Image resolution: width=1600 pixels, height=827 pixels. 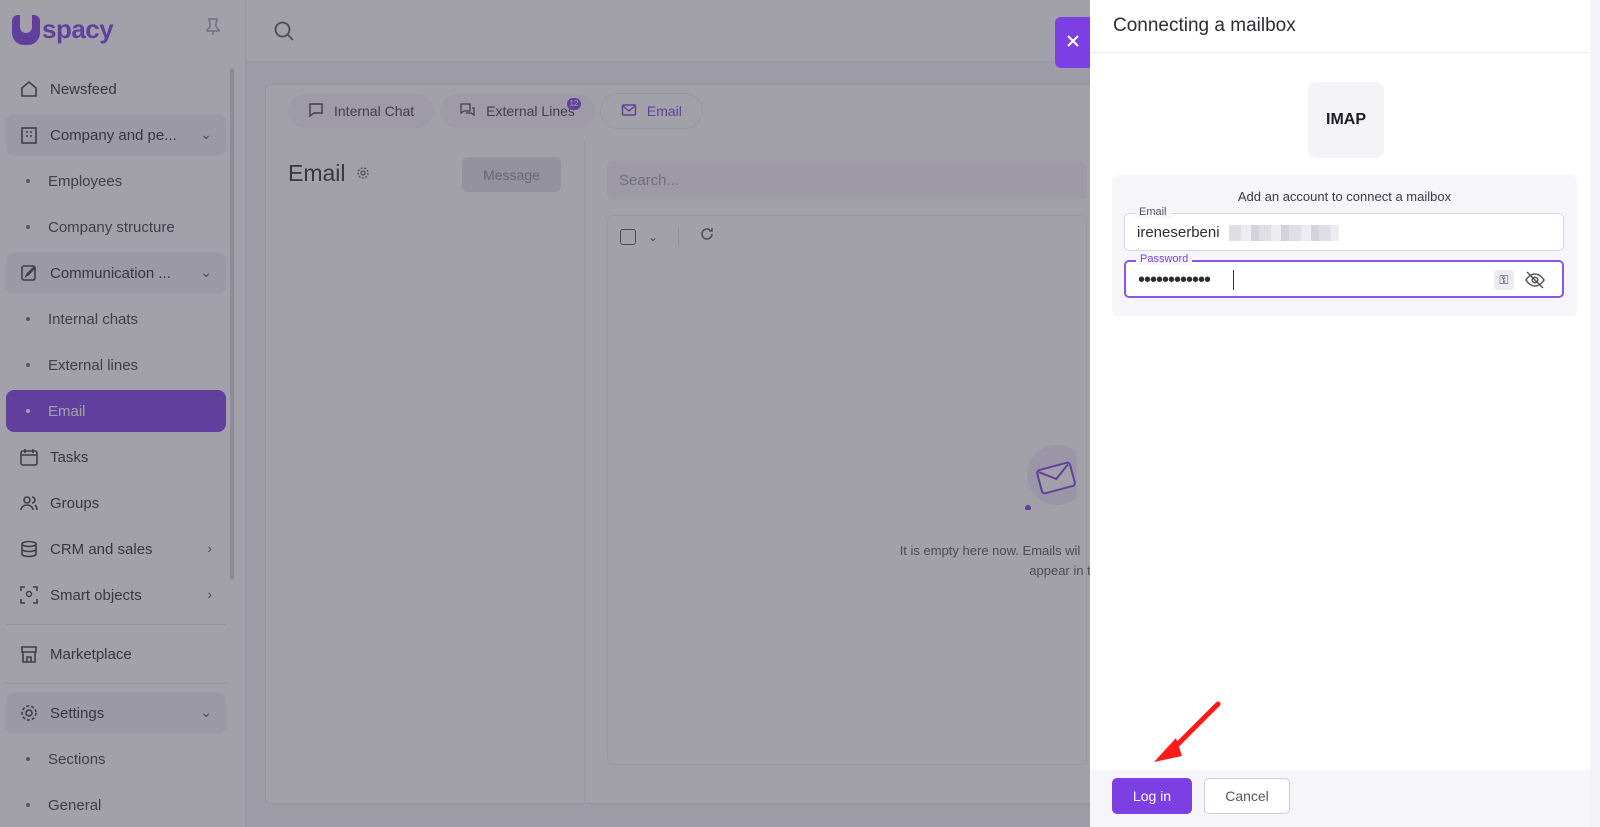 I want to click on login-button: Log in, so click(x=1152, y=796).